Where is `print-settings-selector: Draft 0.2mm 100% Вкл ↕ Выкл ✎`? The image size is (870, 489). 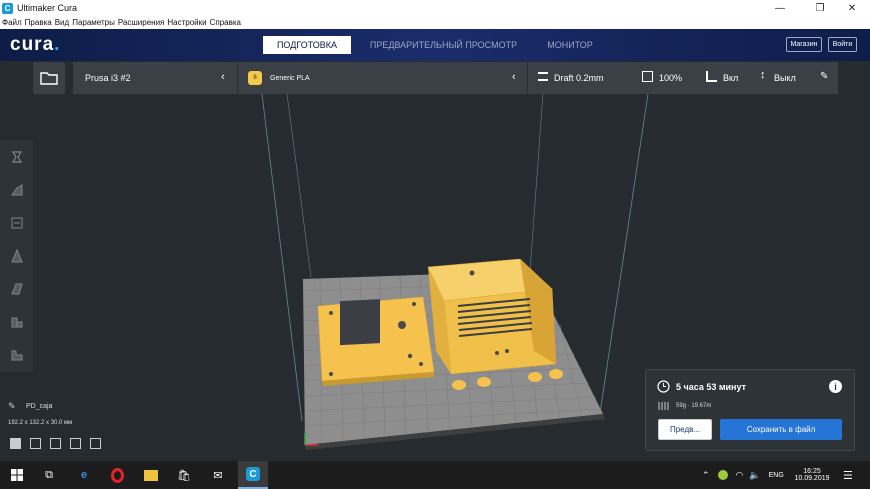 print-settings-selector: Draft 0.2mm 100% Вкл ↕ Выкл ✎ is located at coordinates (682, 78).